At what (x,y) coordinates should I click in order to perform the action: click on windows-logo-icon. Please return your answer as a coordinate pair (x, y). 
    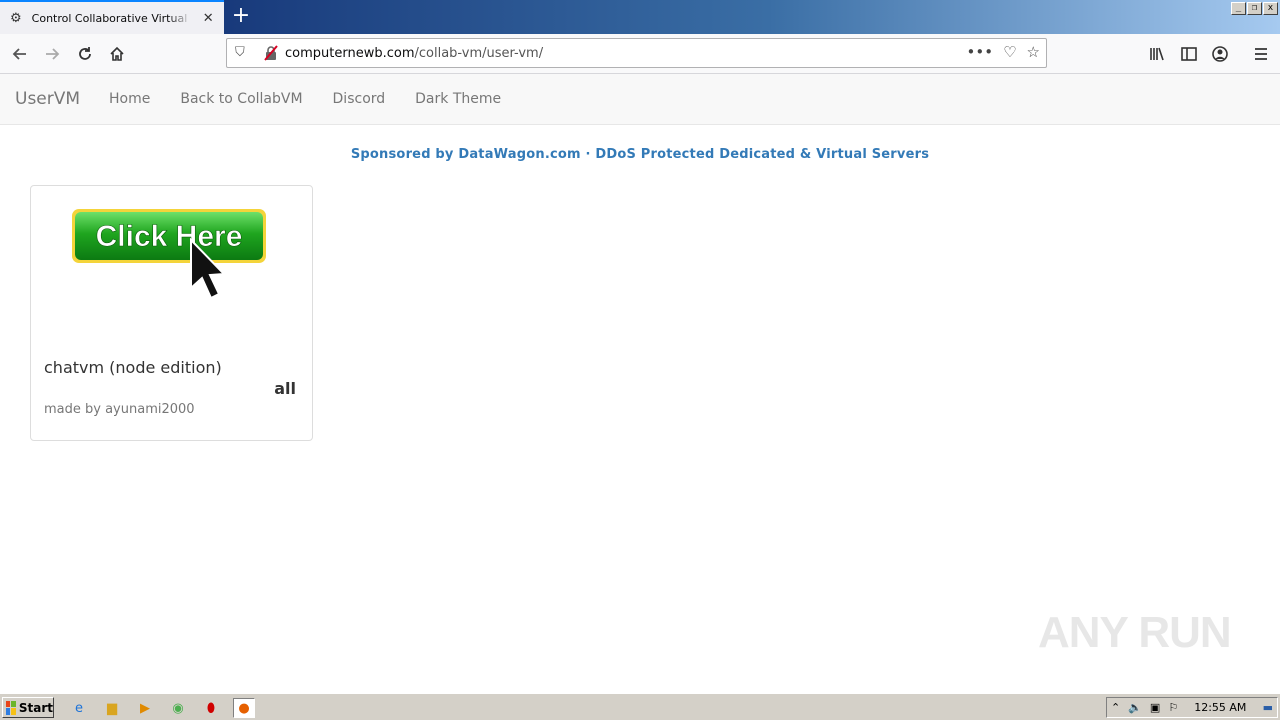
    Looking at the image, I should click on (11, 707).